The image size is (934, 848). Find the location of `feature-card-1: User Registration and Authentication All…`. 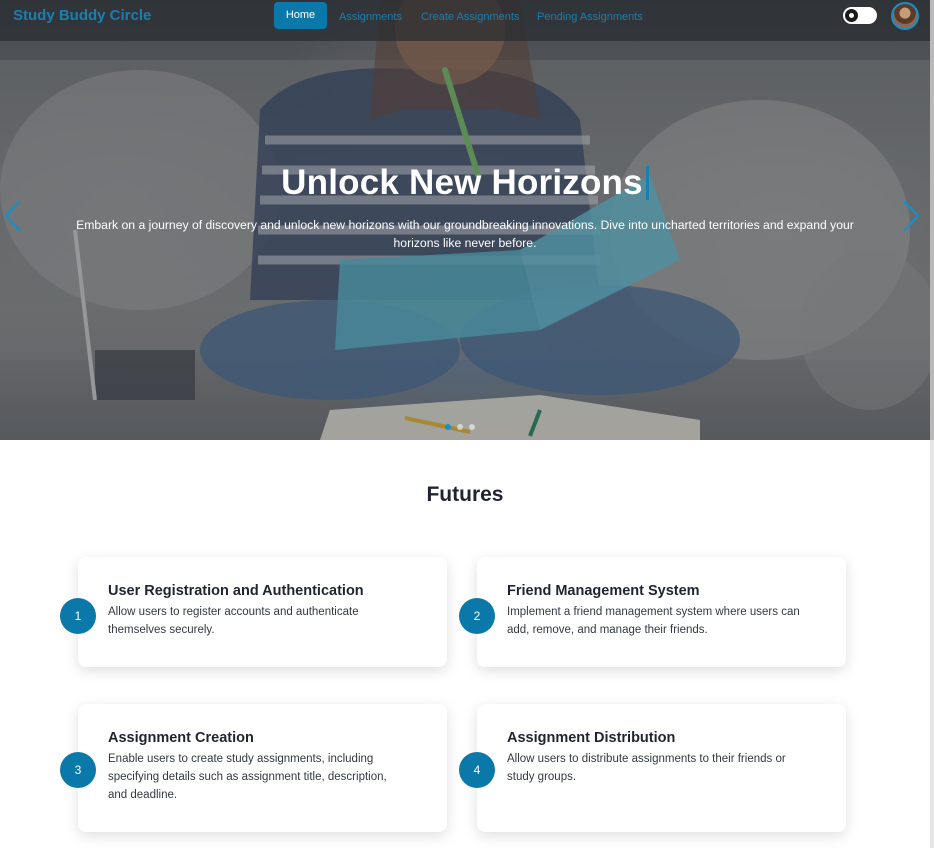

feature-card-1: User Registration and Authentication All… is located at coordinates (262, 612).